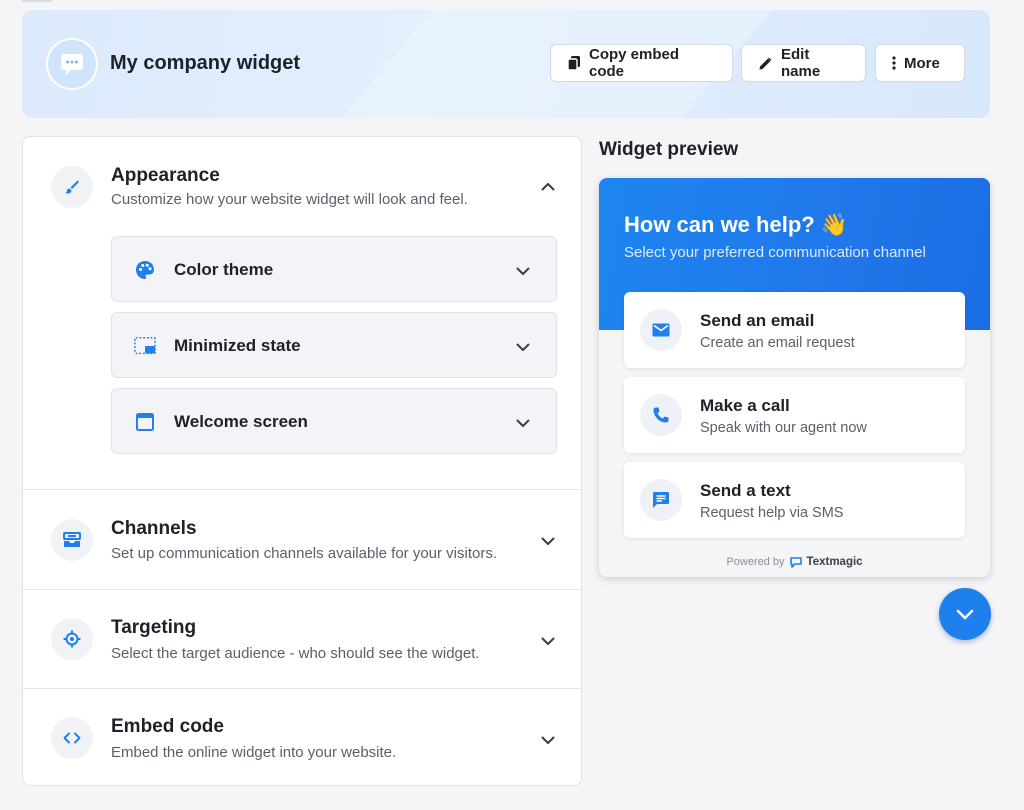 This screenshot has width=1024, height=810. Describe the element at coordinates (573, 63) in the screenshot. I see `copy-icon` at that location.